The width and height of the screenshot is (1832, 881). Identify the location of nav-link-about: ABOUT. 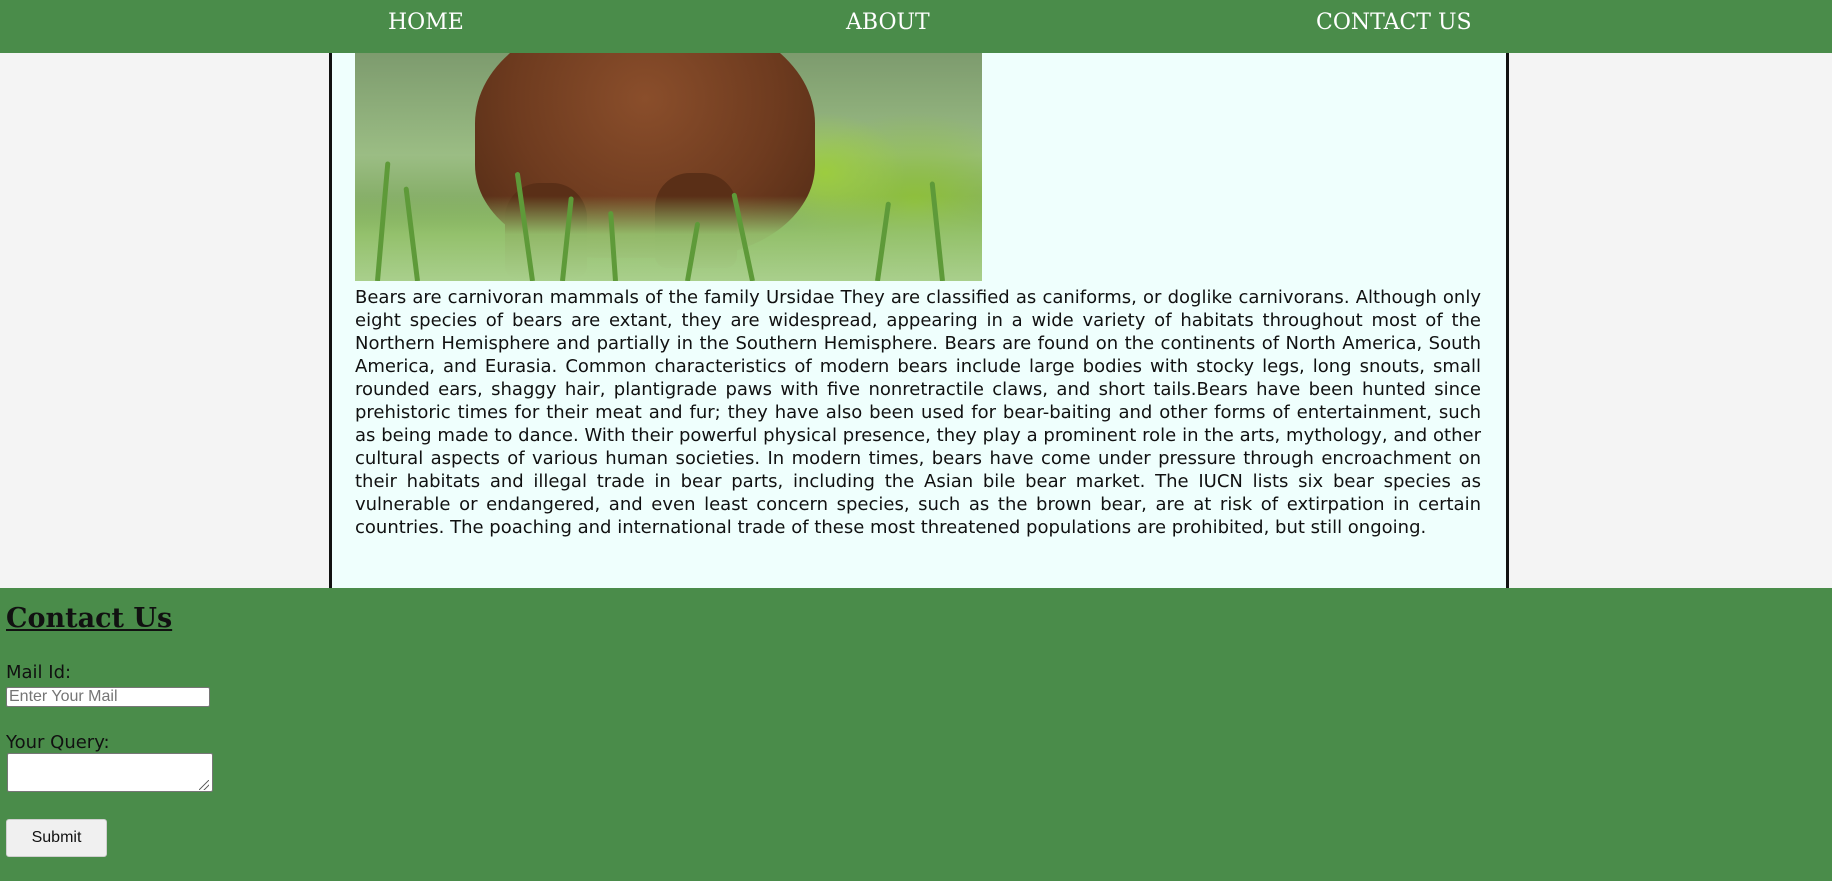
(888, 22).